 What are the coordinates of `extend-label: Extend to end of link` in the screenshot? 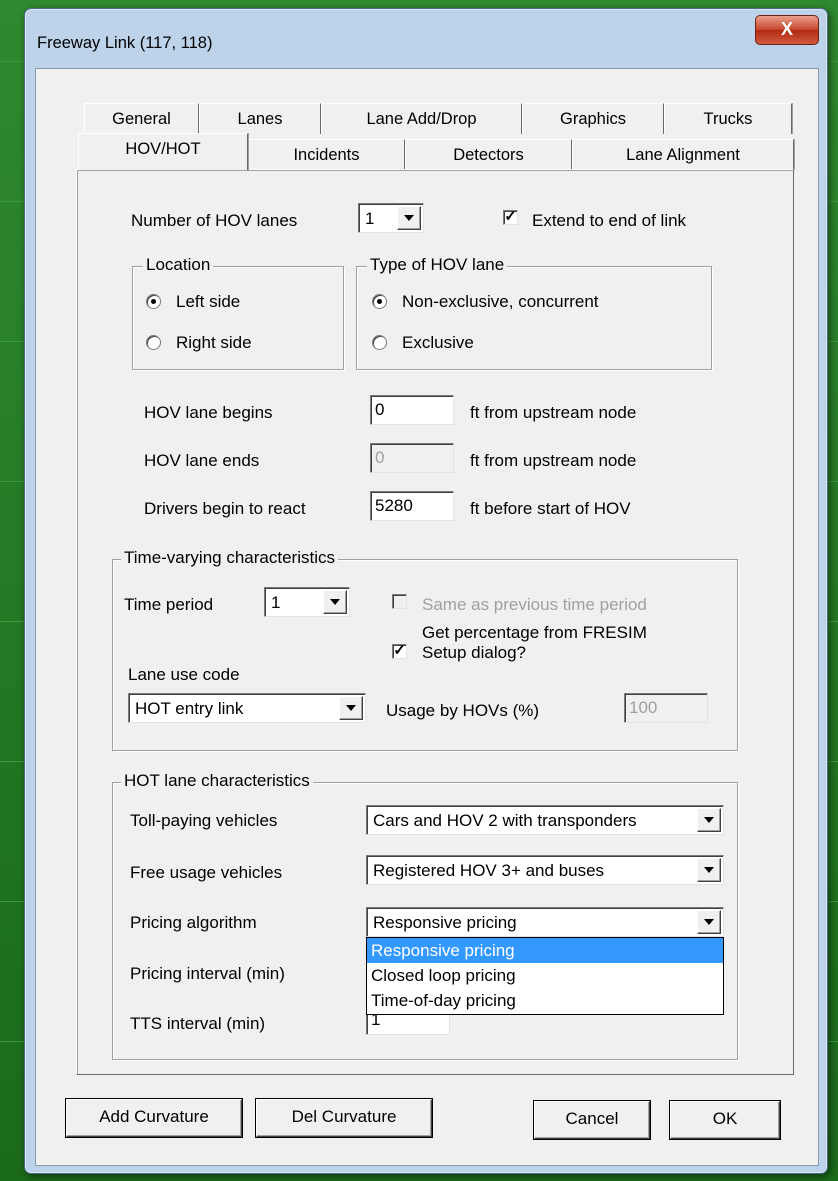 It's located at (609, 220).